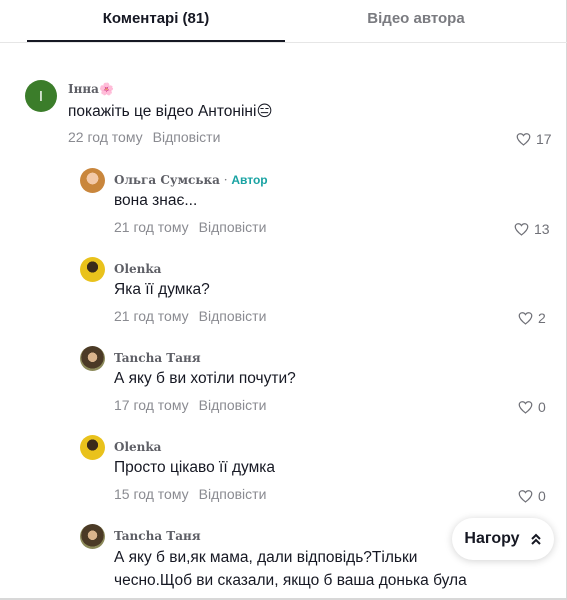 The height and width of the screenshot is (600, 567). Describe the element at coordinates (156, 41) in the screenshot. I see `tab-active-underline` at that location.